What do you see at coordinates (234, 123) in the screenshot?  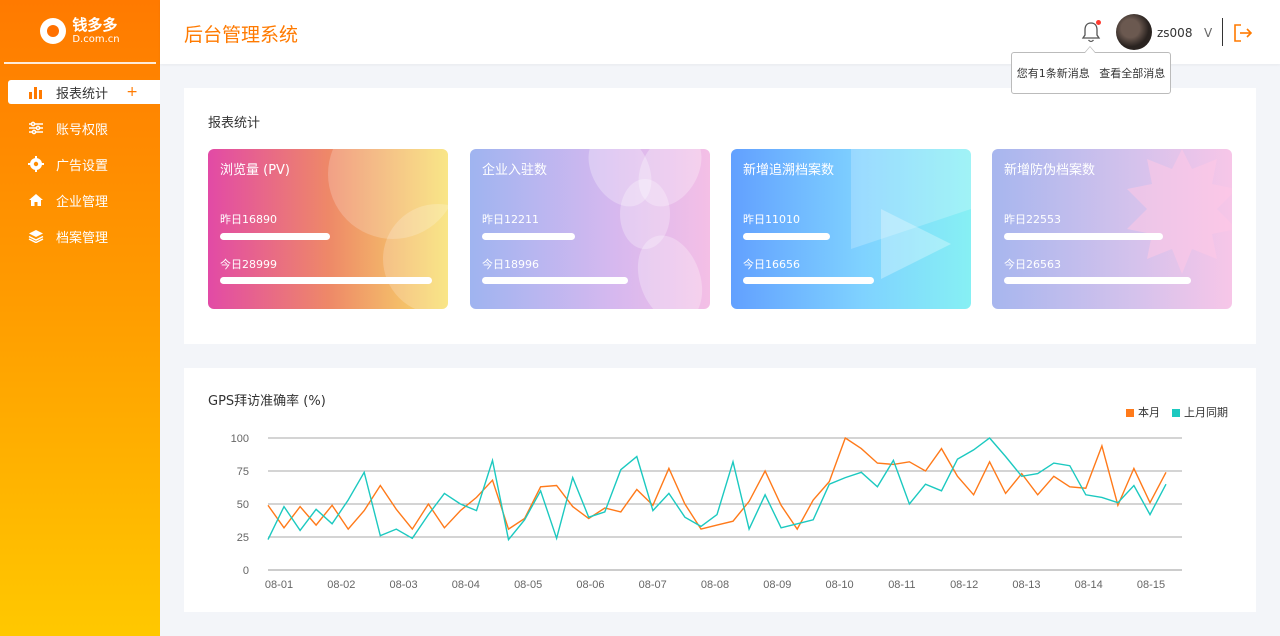 I see `stats-title: 报表统计` at bounding box center [234, 123].